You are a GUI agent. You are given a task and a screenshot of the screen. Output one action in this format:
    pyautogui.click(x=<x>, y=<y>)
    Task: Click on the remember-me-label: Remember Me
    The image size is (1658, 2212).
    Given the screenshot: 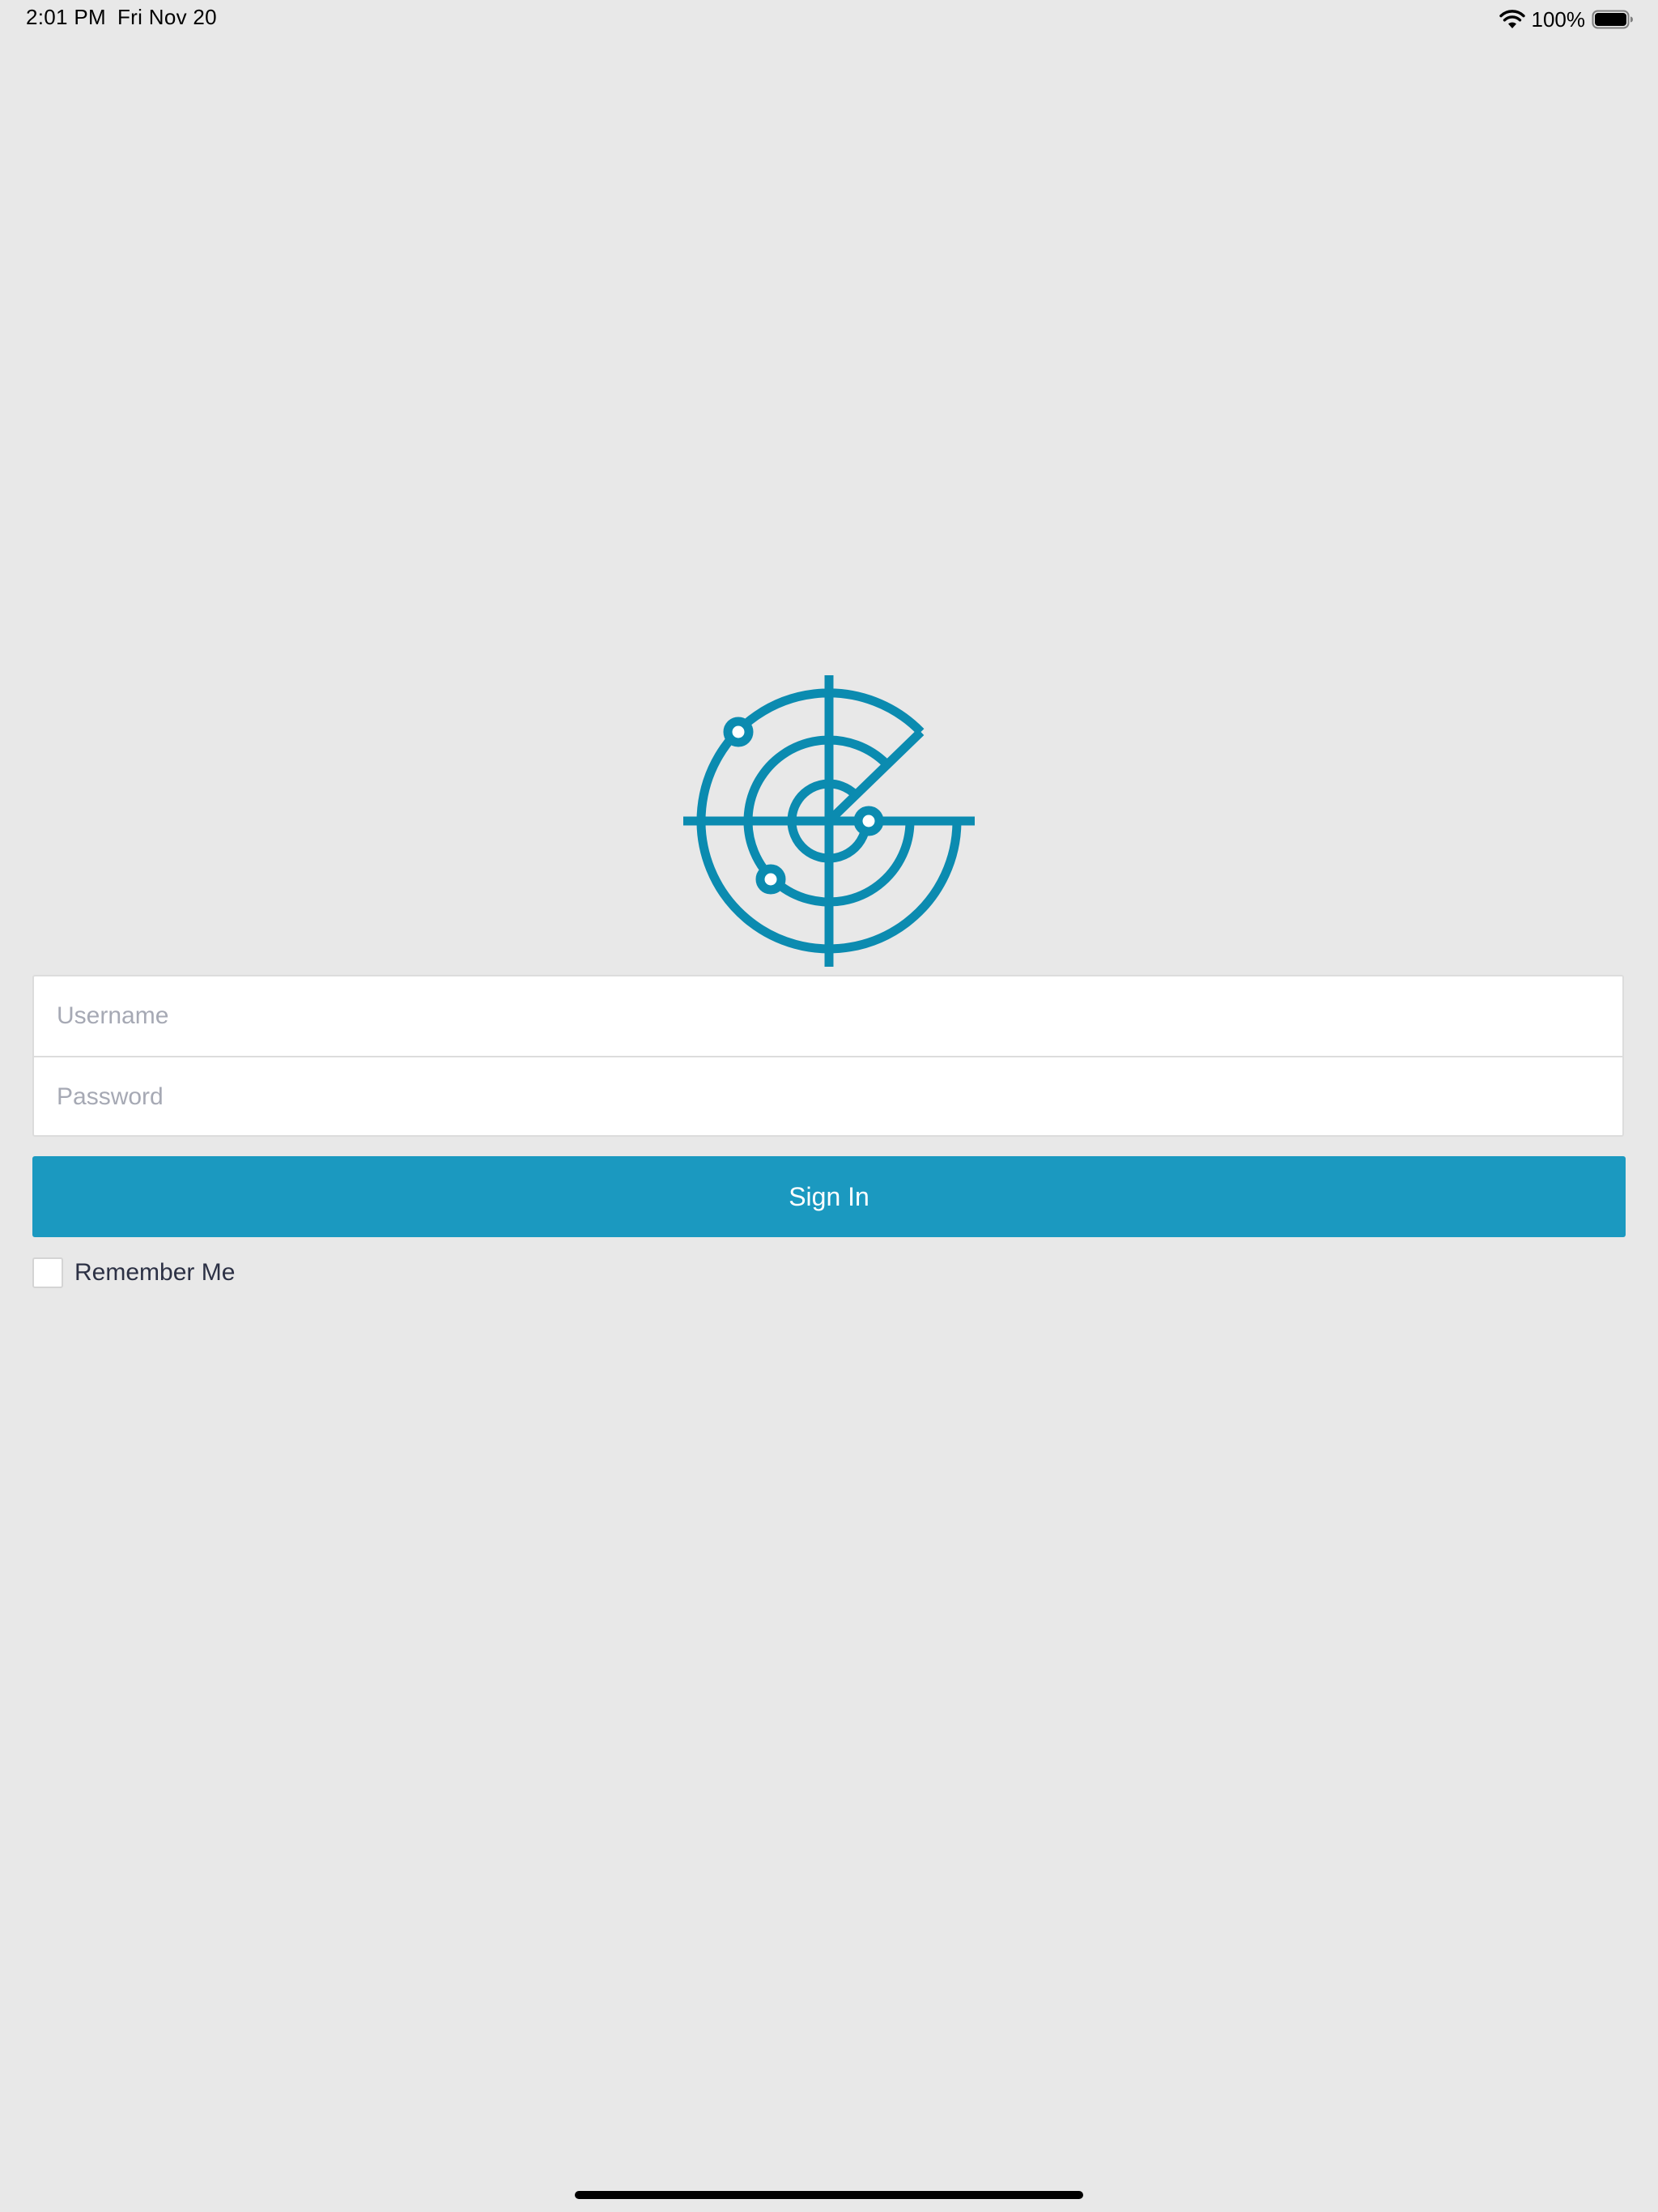 What is the action you would take?
    pyautogui.click(x=154, y=1273)
    